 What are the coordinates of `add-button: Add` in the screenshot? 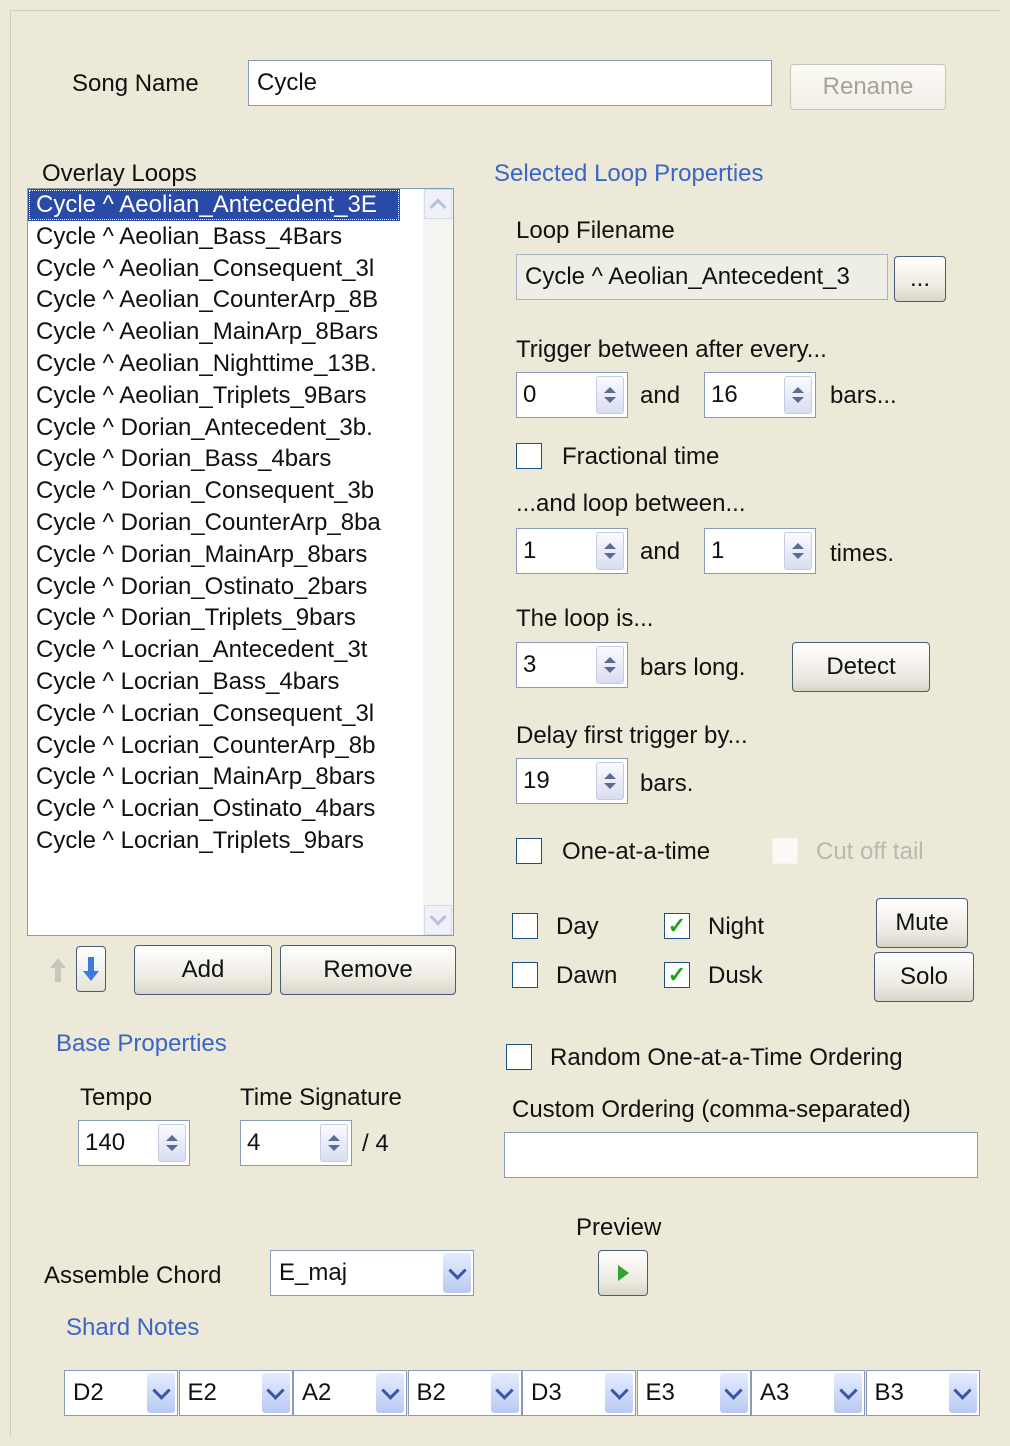 It's located at (203, 970).